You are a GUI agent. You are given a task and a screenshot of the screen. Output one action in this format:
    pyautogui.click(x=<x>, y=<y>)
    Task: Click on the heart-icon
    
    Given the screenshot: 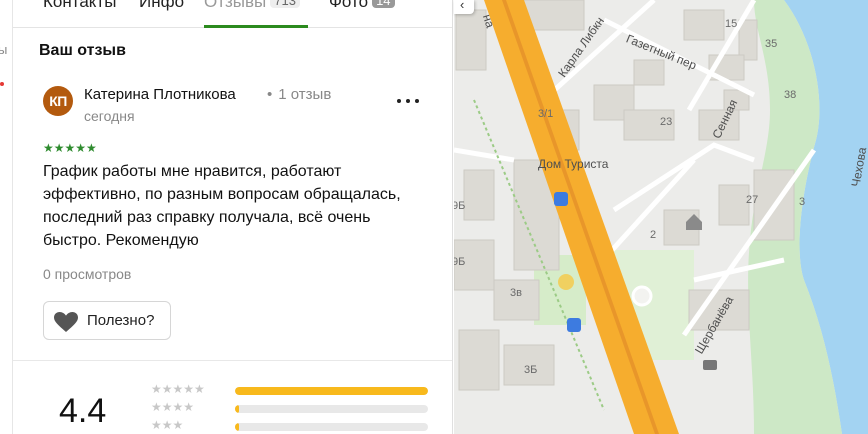 What is the action you would take?
    pyautogui.click(x=66, y=322)
    